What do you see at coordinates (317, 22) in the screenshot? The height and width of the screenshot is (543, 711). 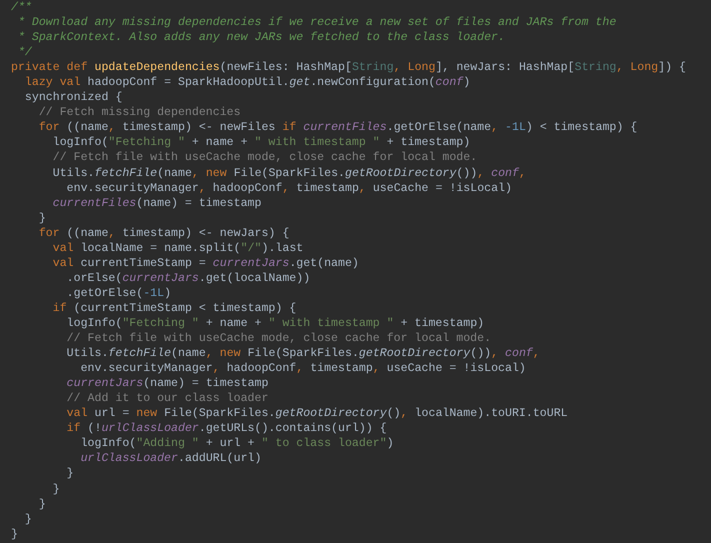 I see `code-line: * Download any missing dependencies if we receive a new set of files and JARs from the` at bounding box center [317, 22].